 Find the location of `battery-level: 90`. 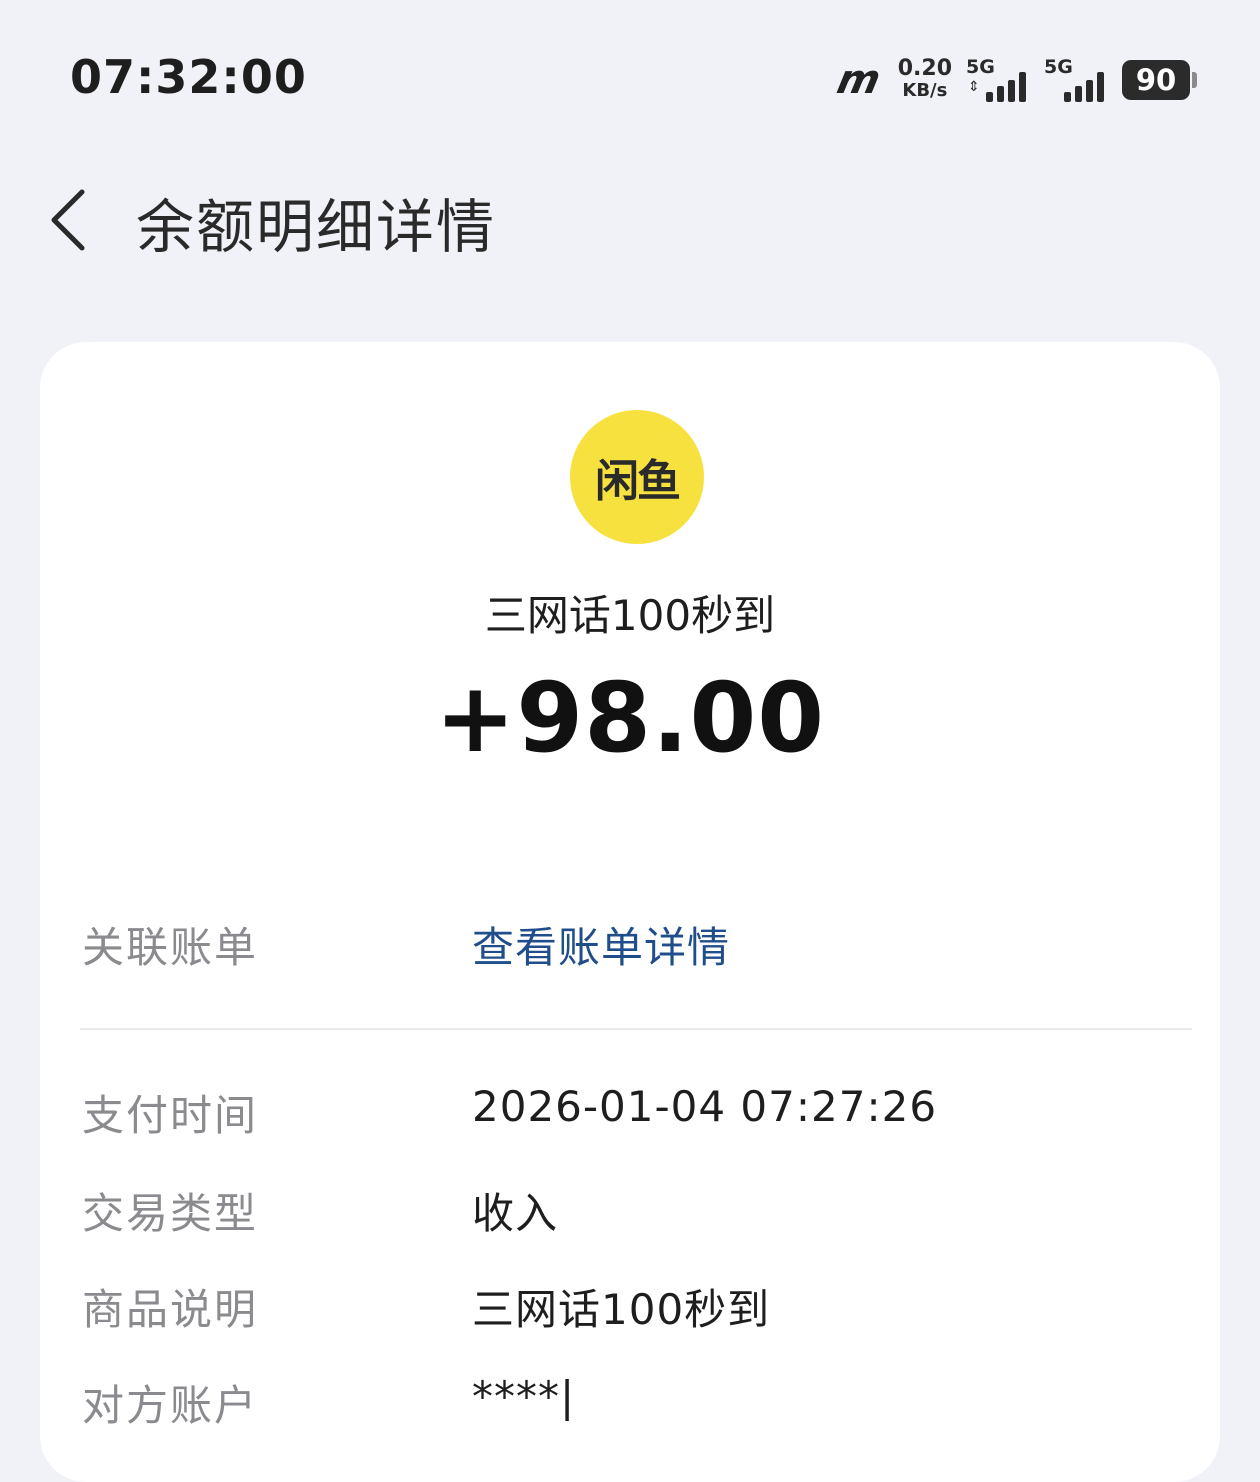

battery-level: 90 is located at coordinates (1156, 80).